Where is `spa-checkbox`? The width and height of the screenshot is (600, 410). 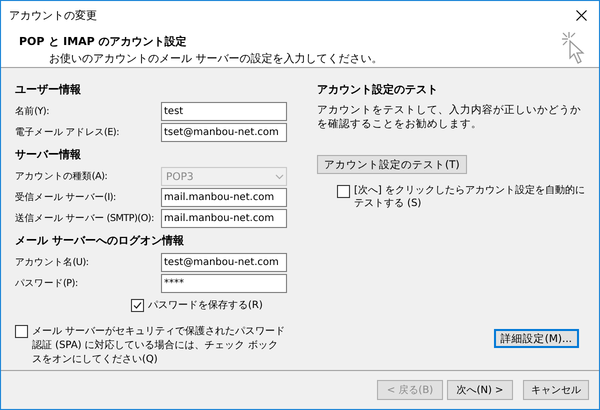 spa-checkbox is located at coordinates (21, 331).